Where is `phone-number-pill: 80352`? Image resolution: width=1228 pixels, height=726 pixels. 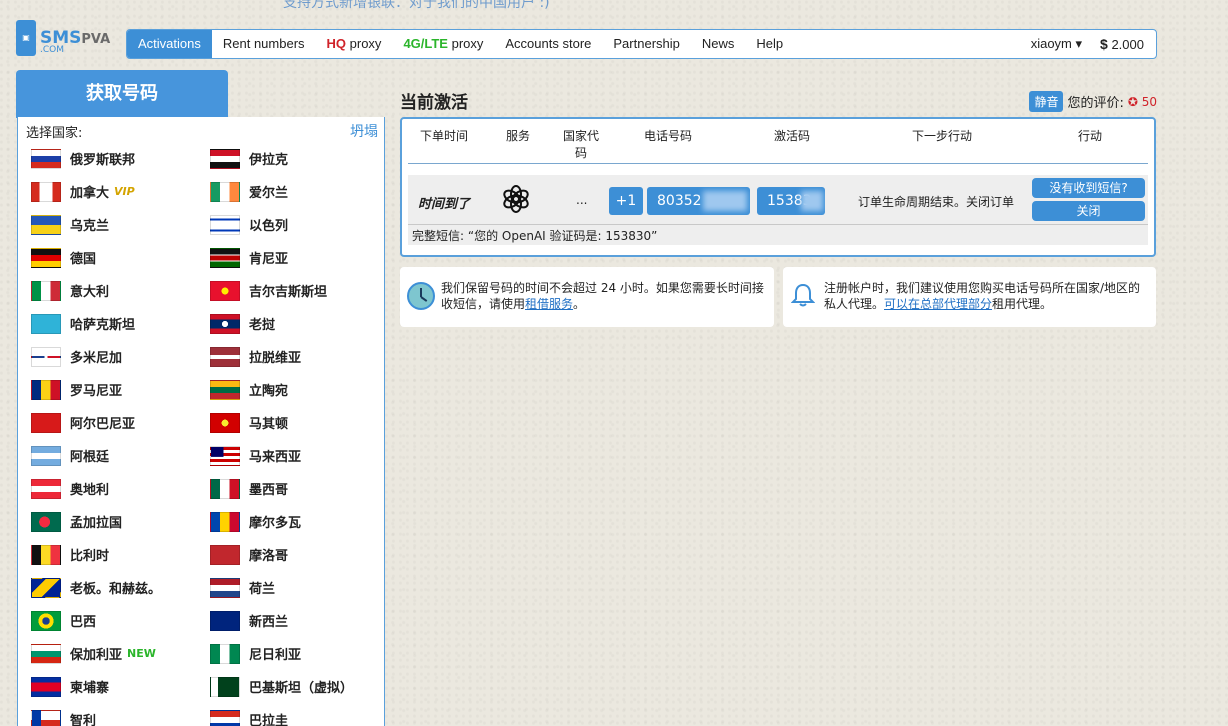 phone-number-pill: 80352 is located at coordinates (698, 201).